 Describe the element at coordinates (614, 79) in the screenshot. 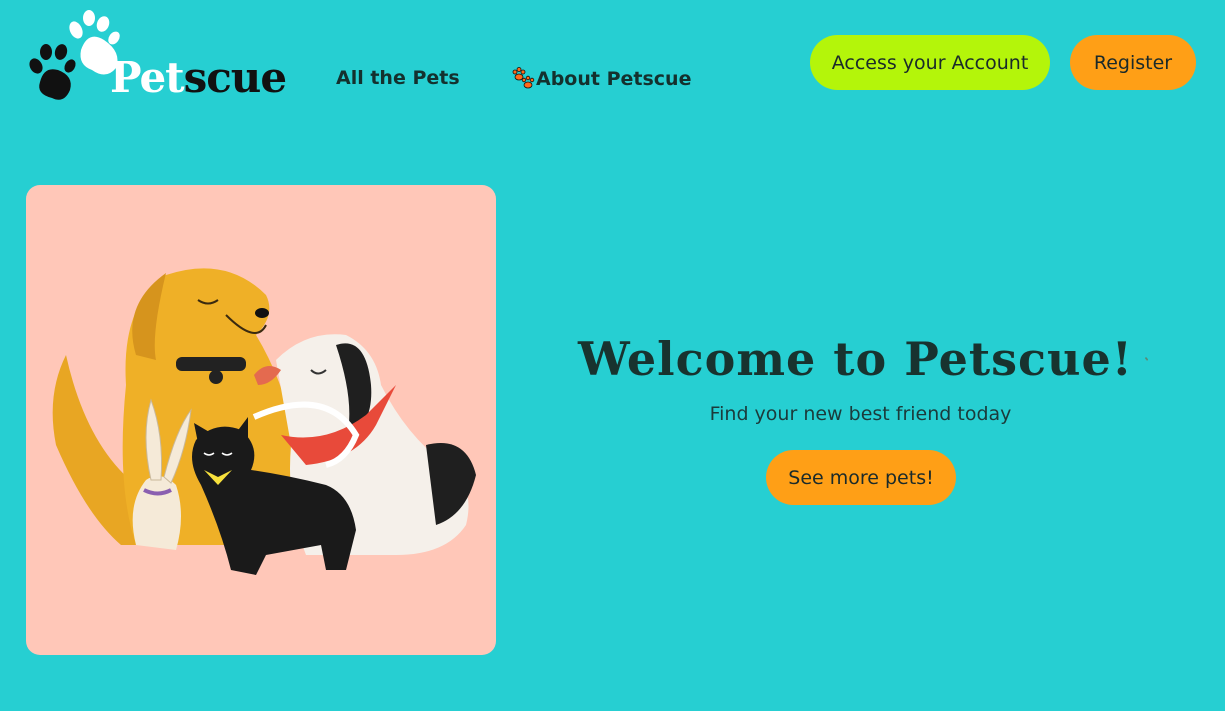

I see `nav-about-label: About Petscue` at that location.